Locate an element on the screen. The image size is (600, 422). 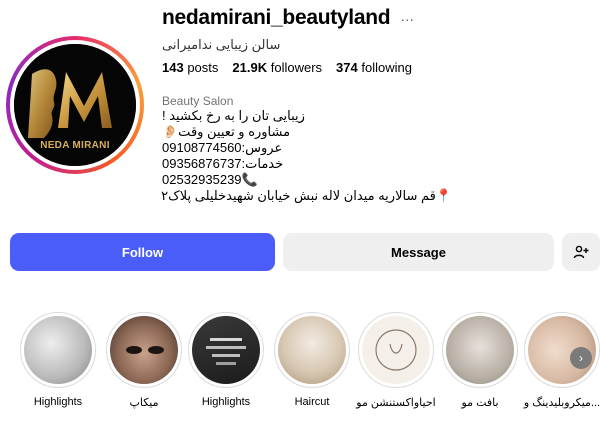
bio-line: مشاوره و تعیین وقت👂🏻 is located at coordinates (226, 131).